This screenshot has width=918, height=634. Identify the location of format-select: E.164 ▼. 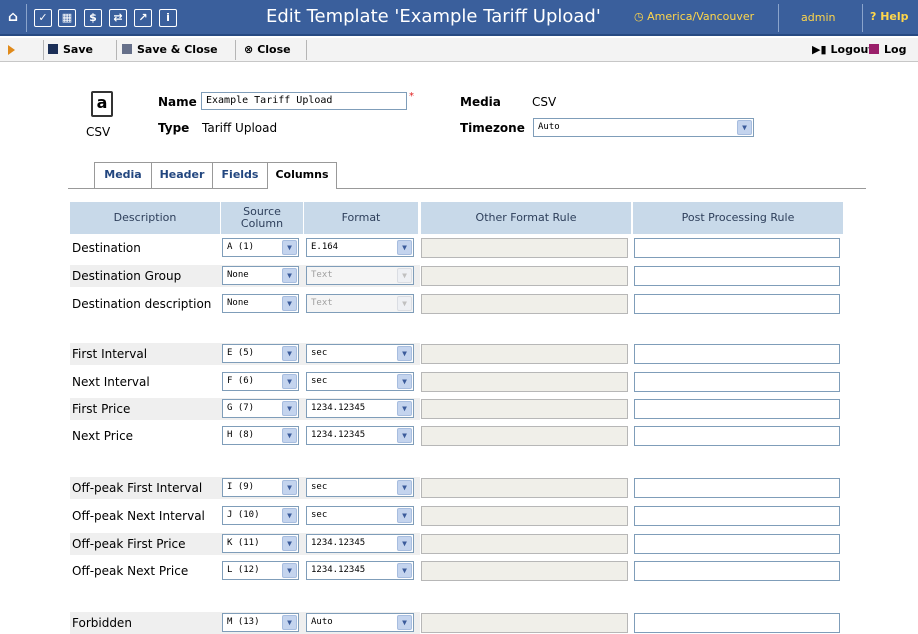
(360, 247).